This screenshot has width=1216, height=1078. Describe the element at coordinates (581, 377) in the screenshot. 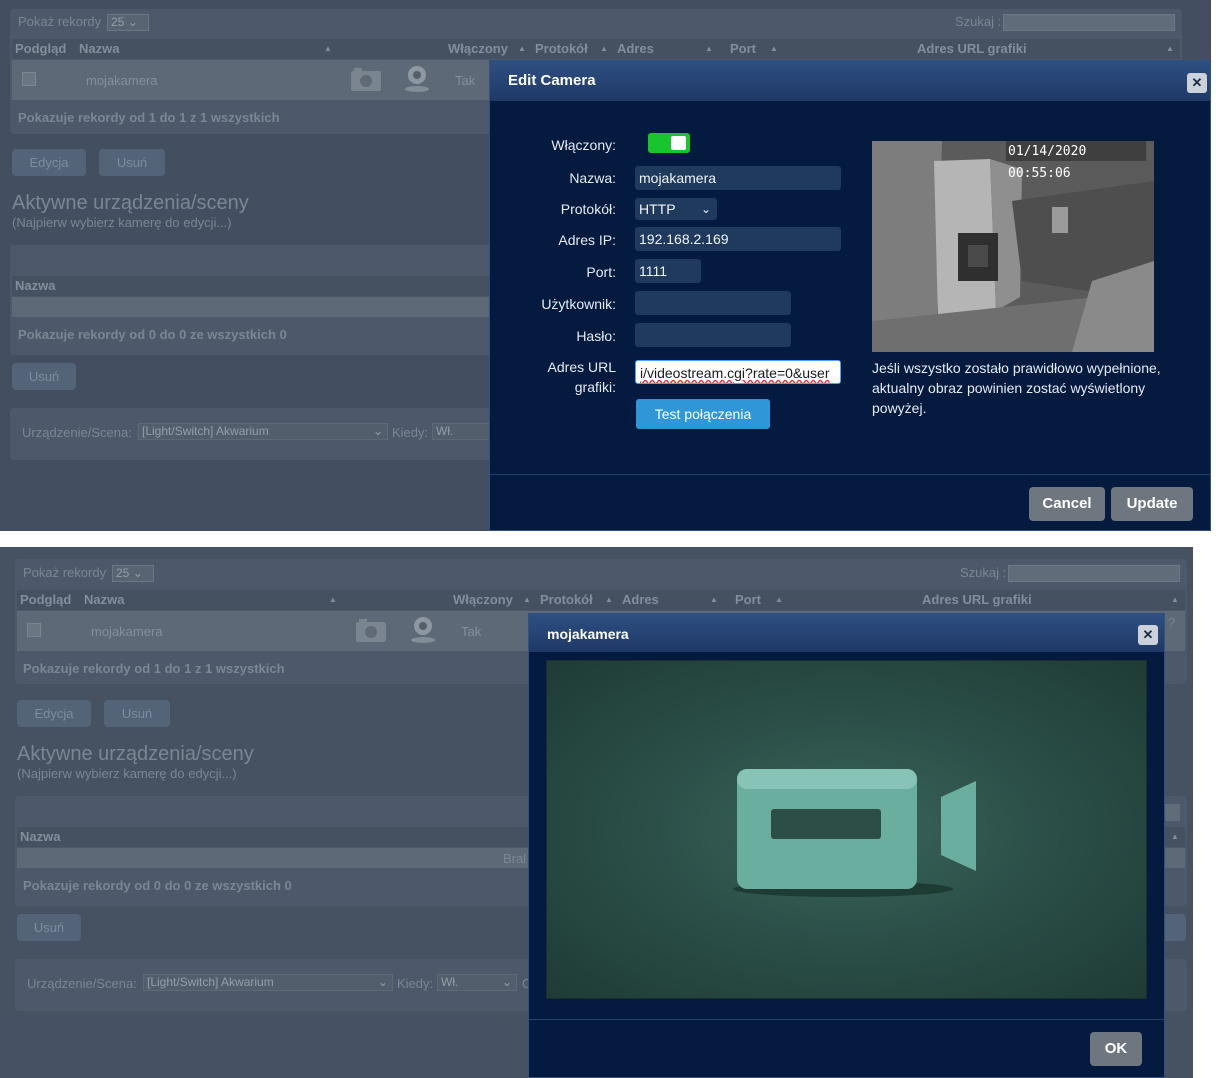

I see `url-label: Adres URL grafiki:` at that location.